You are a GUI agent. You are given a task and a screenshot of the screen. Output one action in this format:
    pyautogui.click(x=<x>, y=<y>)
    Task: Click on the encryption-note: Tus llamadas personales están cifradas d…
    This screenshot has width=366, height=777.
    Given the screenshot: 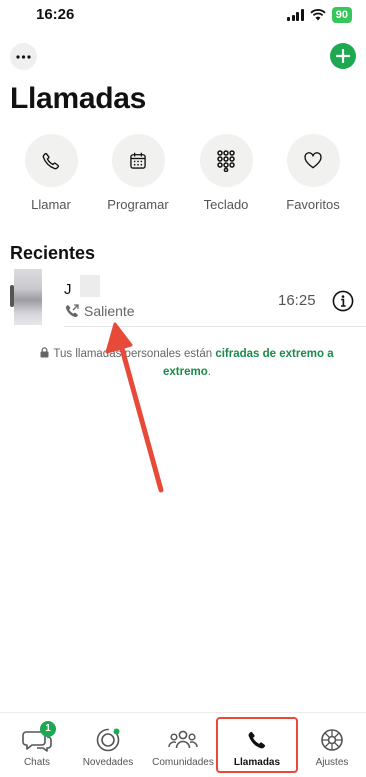 What is the action you would take?
    pyautogui.click(x=187, y=363)
    